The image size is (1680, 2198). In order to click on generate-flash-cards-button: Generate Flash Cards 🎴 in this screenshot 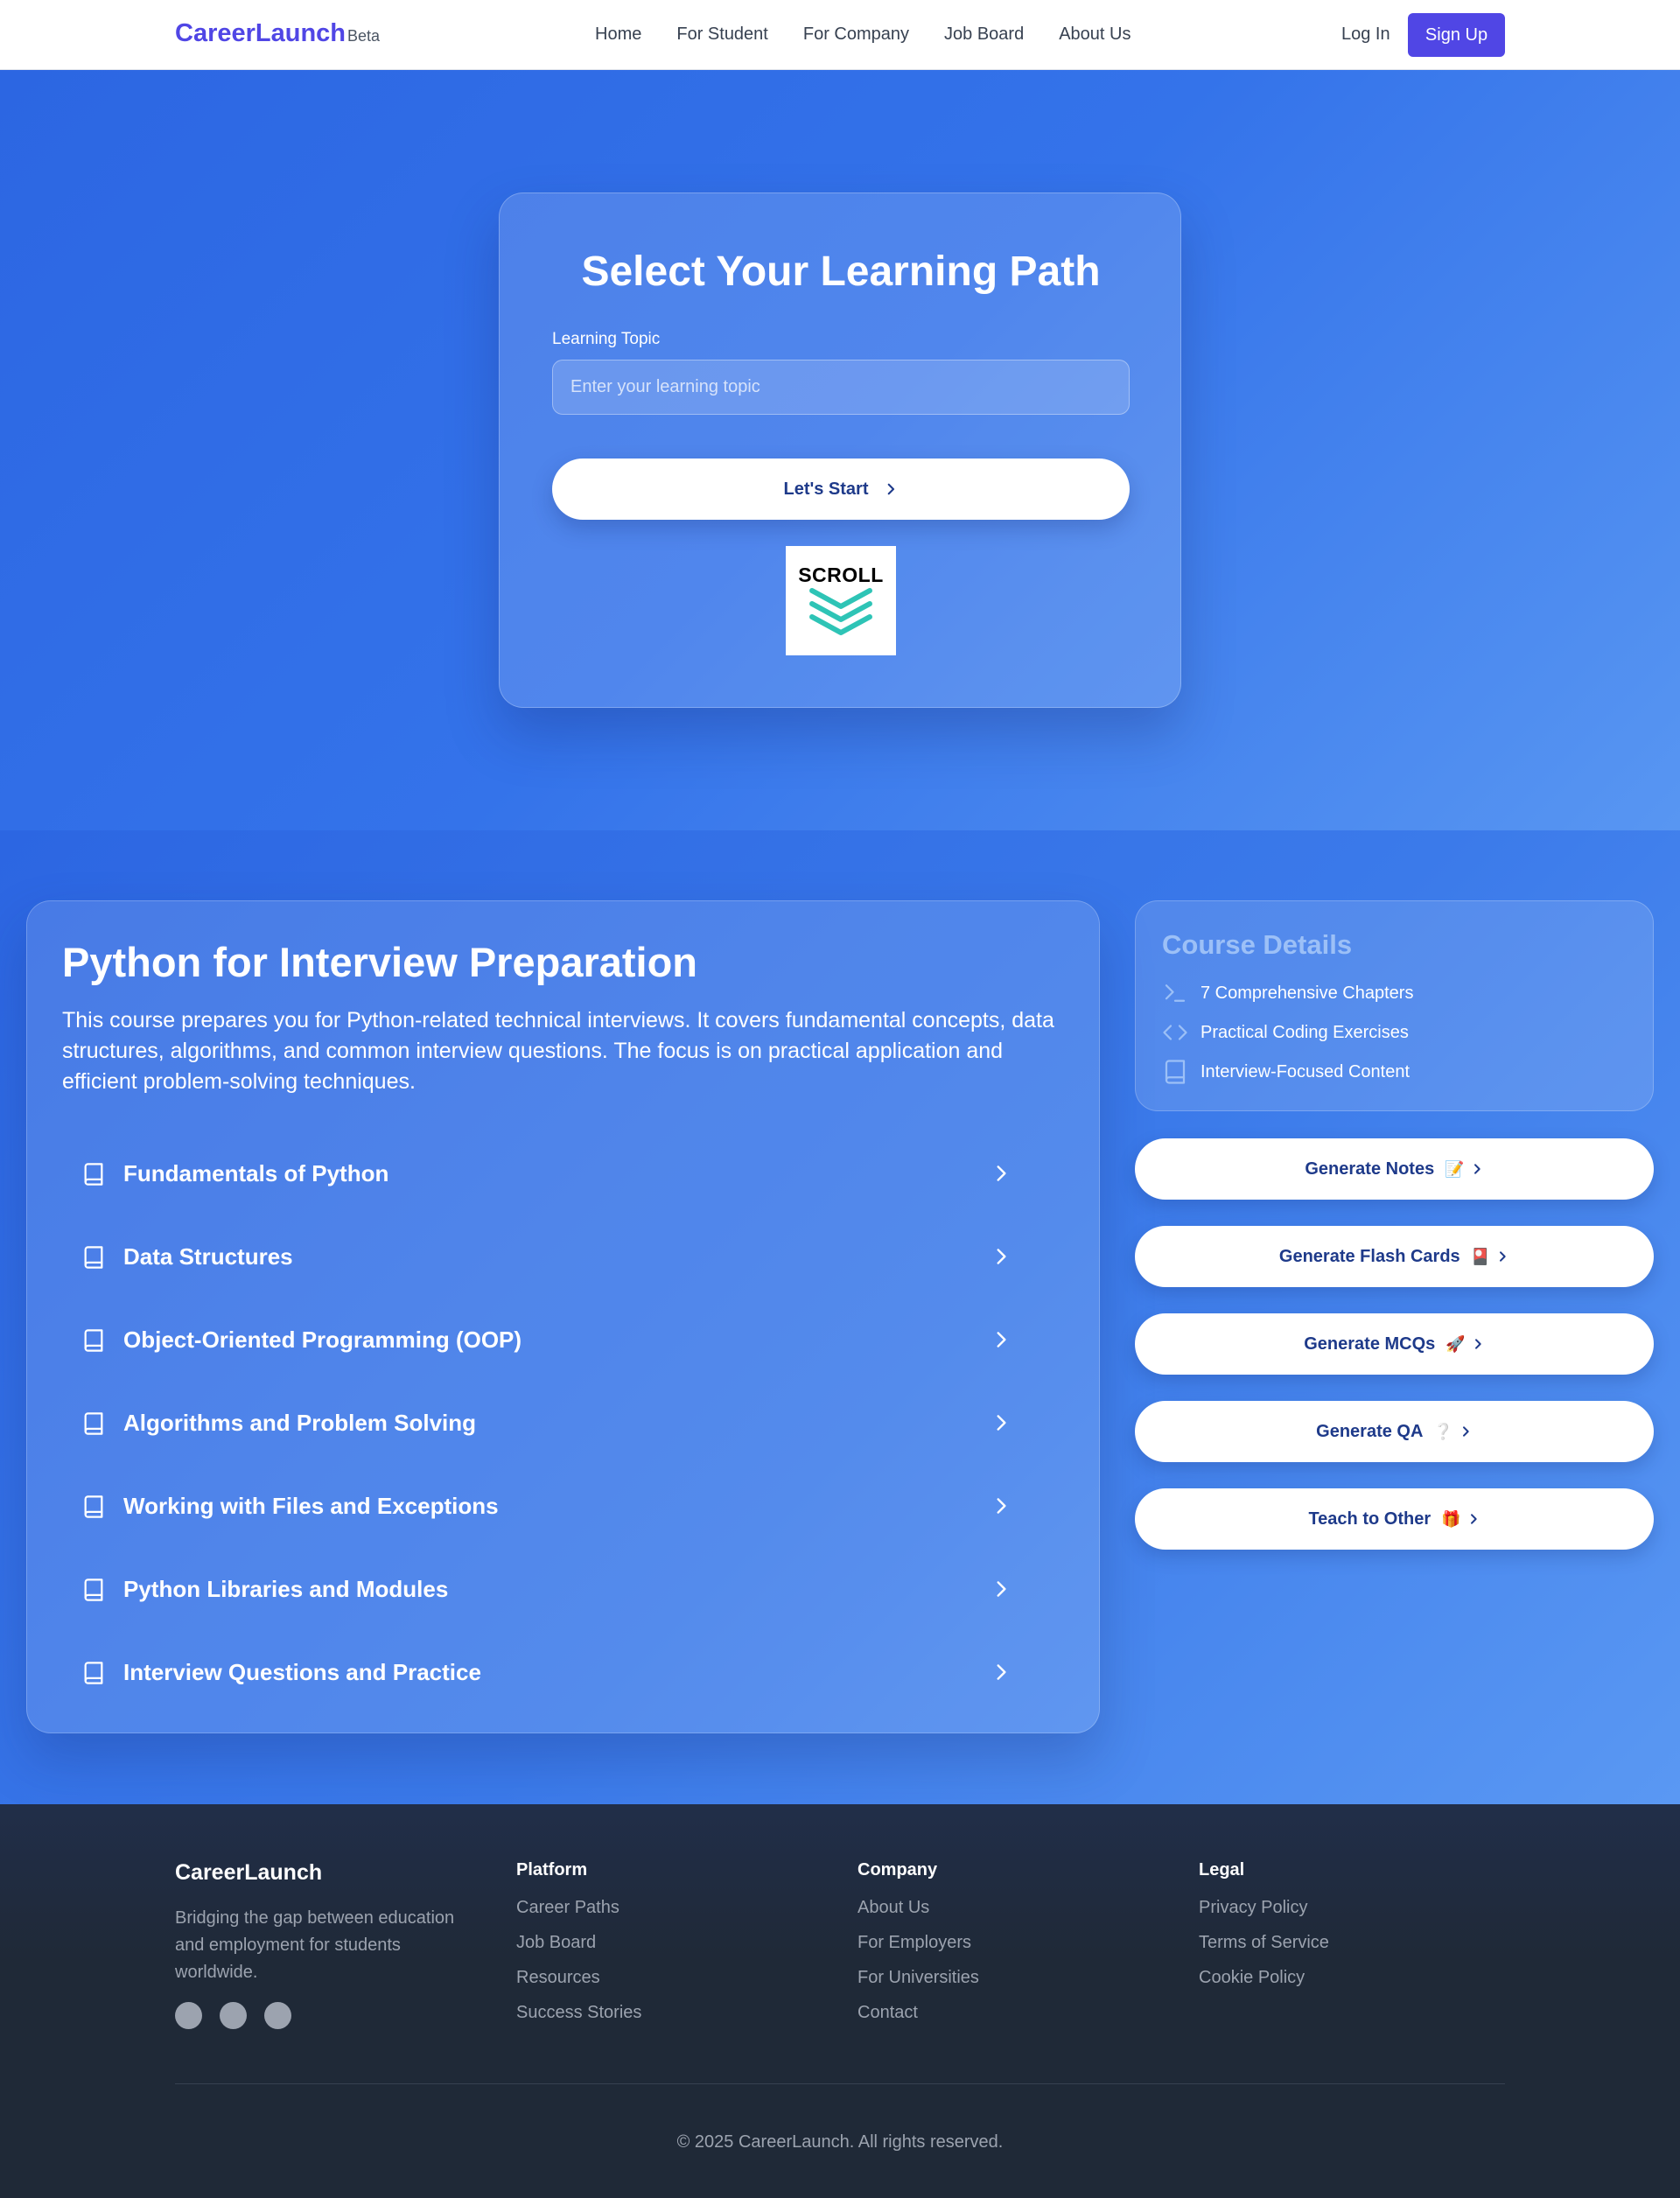, I will do `click(1394, 1256)`.